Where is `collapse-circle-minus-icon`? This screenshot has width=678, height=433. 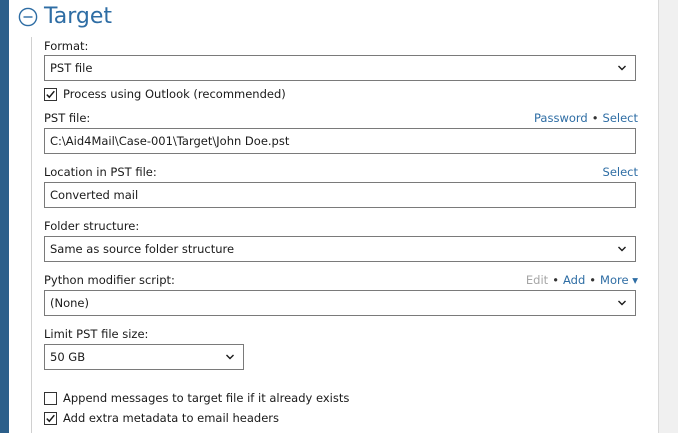 collapse-circle-minus-icon is located at coordinates (28, 17).